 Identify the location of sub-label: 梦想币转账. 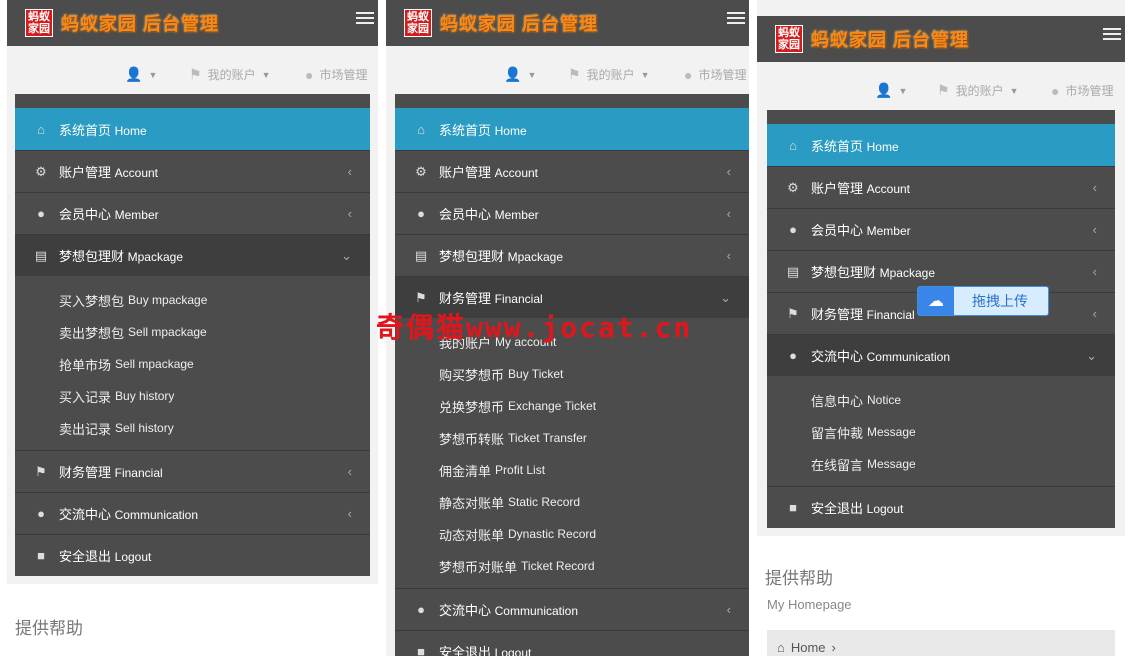
(472, 439).